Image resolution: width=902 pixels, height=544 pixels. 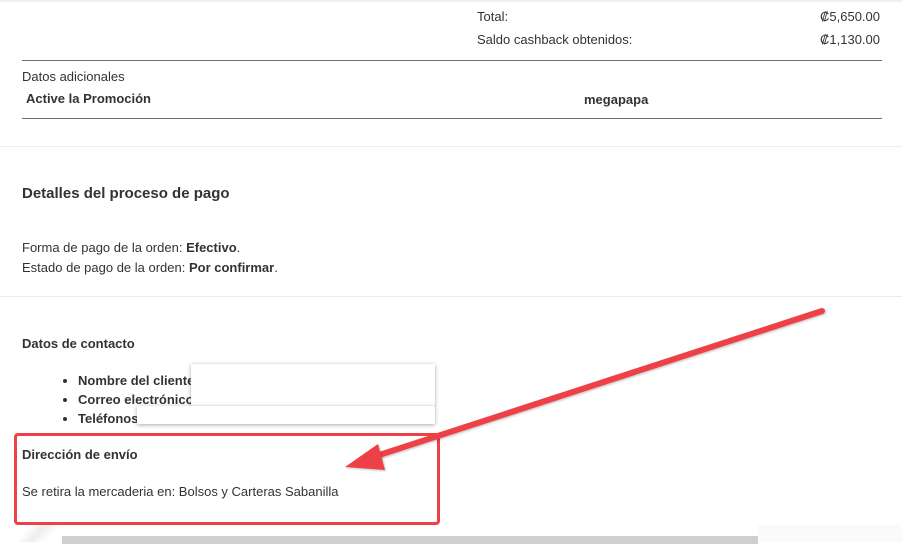 I want to click on footer-decoration-right, so click(x=830, y=533).